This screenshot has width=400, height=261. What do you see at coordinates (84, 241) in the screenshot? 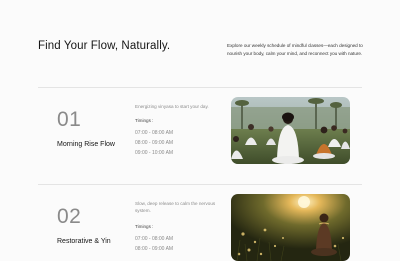
I see `class-name: Restorative & Yin` at bounding box center [84, 241].